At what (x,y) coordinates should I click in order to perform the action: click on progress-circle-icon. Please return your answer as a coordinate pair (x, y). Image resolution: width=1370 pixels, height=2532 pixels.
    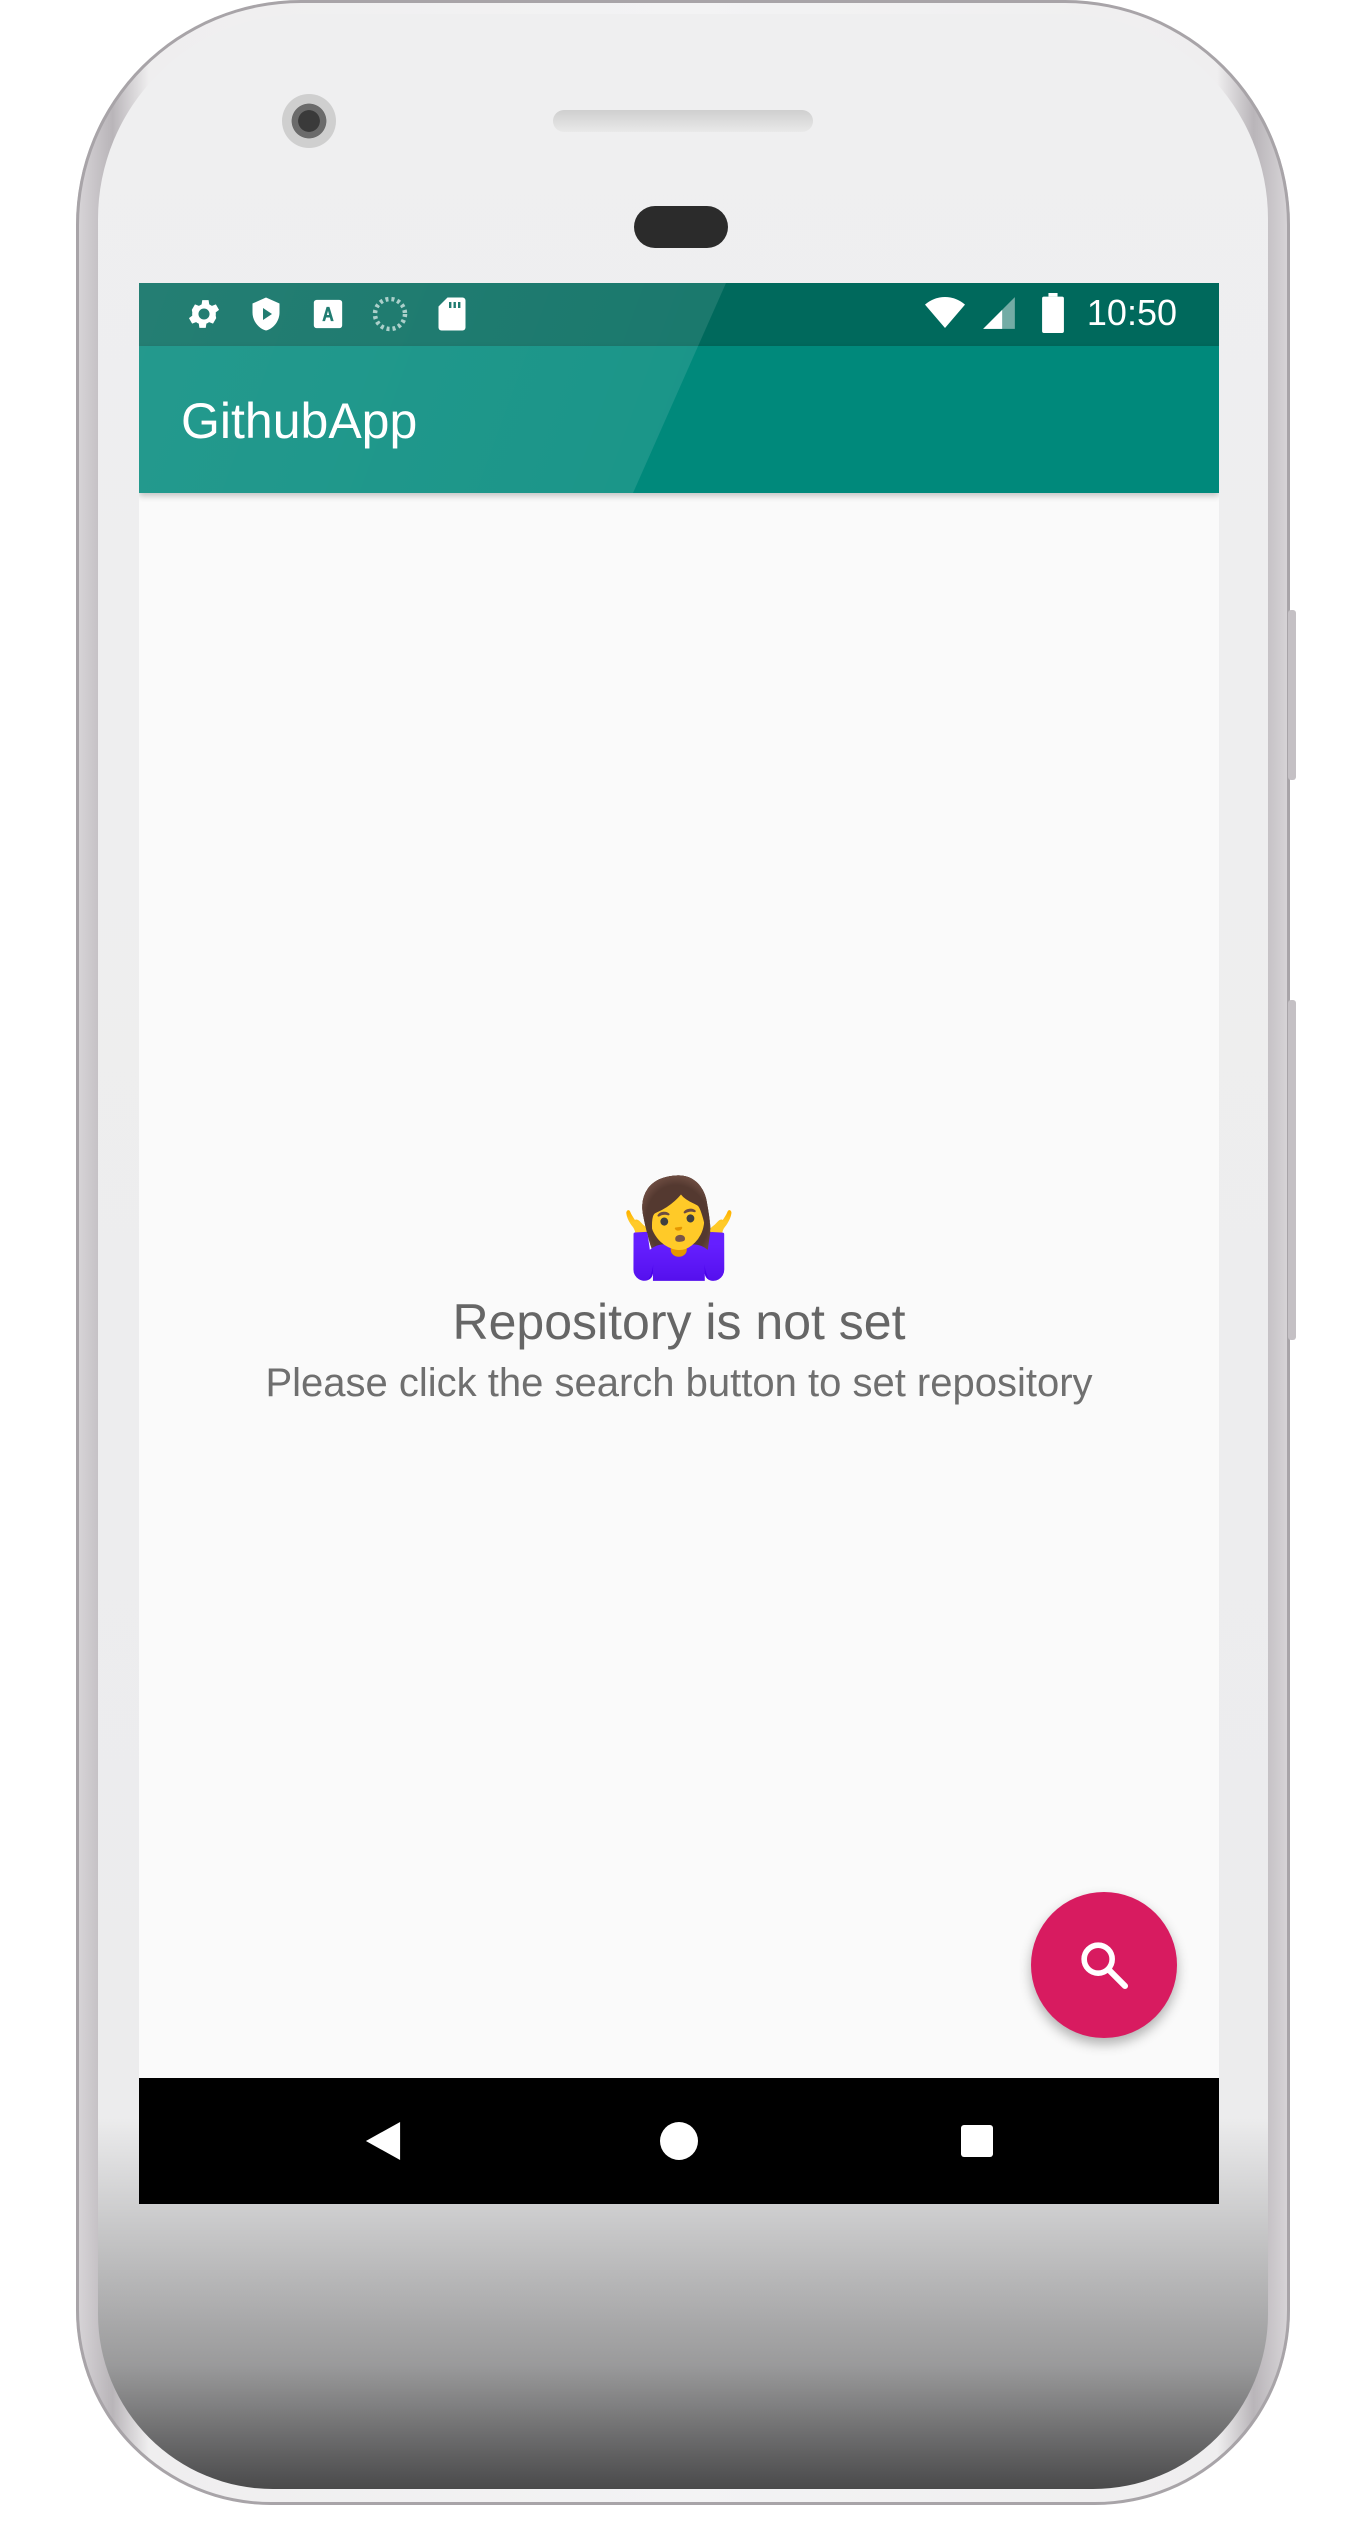
    Looking at the image, I should click on (390, 314).